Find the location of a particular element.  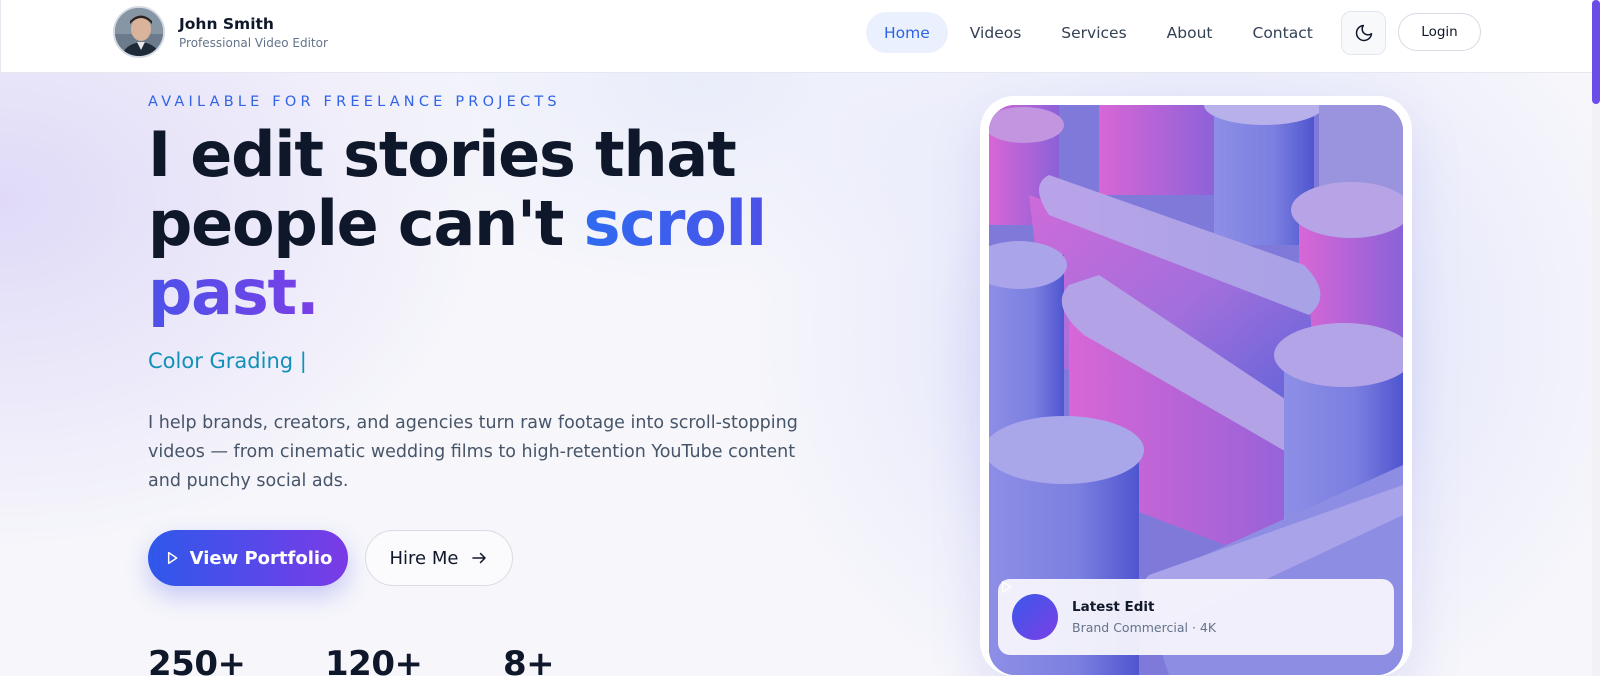

nav-item-home: Home is located at coordinates (907, 32).